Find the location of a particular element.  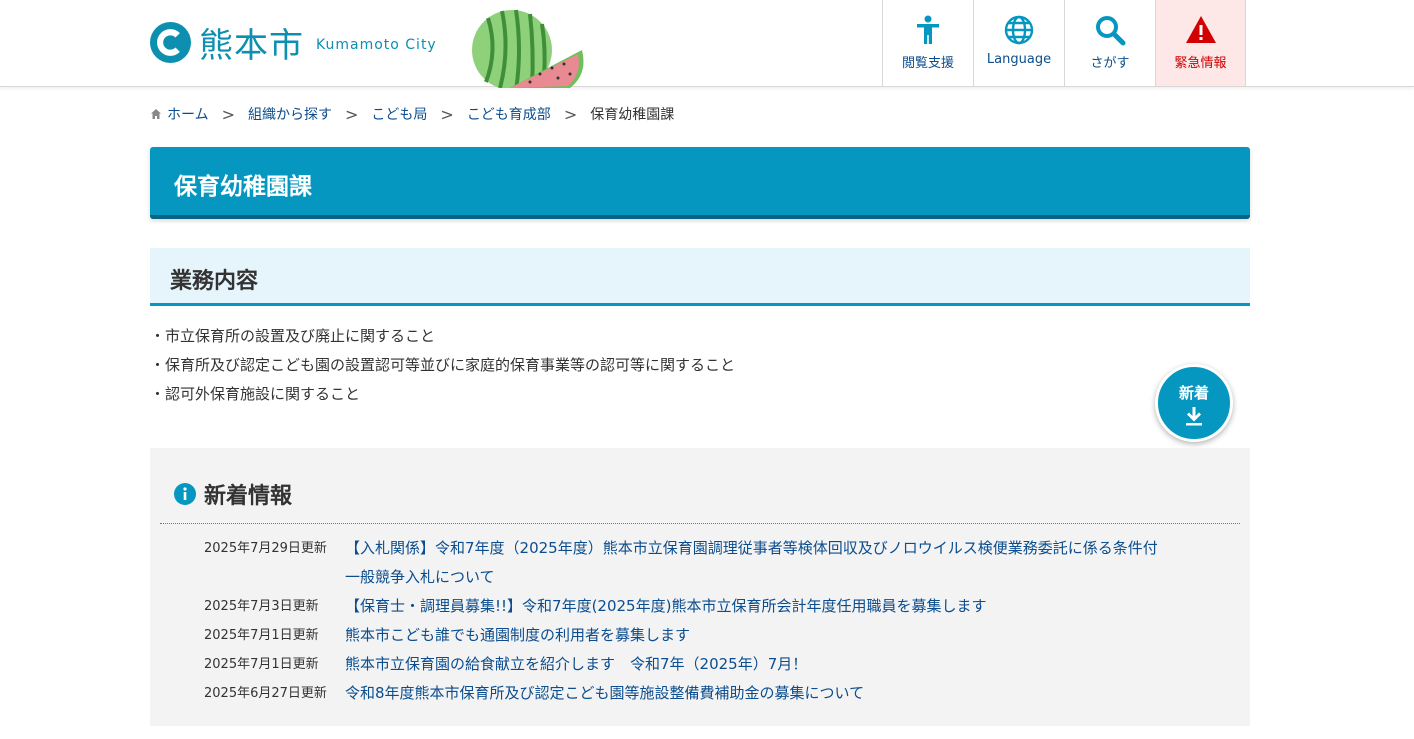

site-header: 熊本市 Kumamoto City 閲覧支援 Language さがす 緊急情報 is located at coordinates (707, 44).